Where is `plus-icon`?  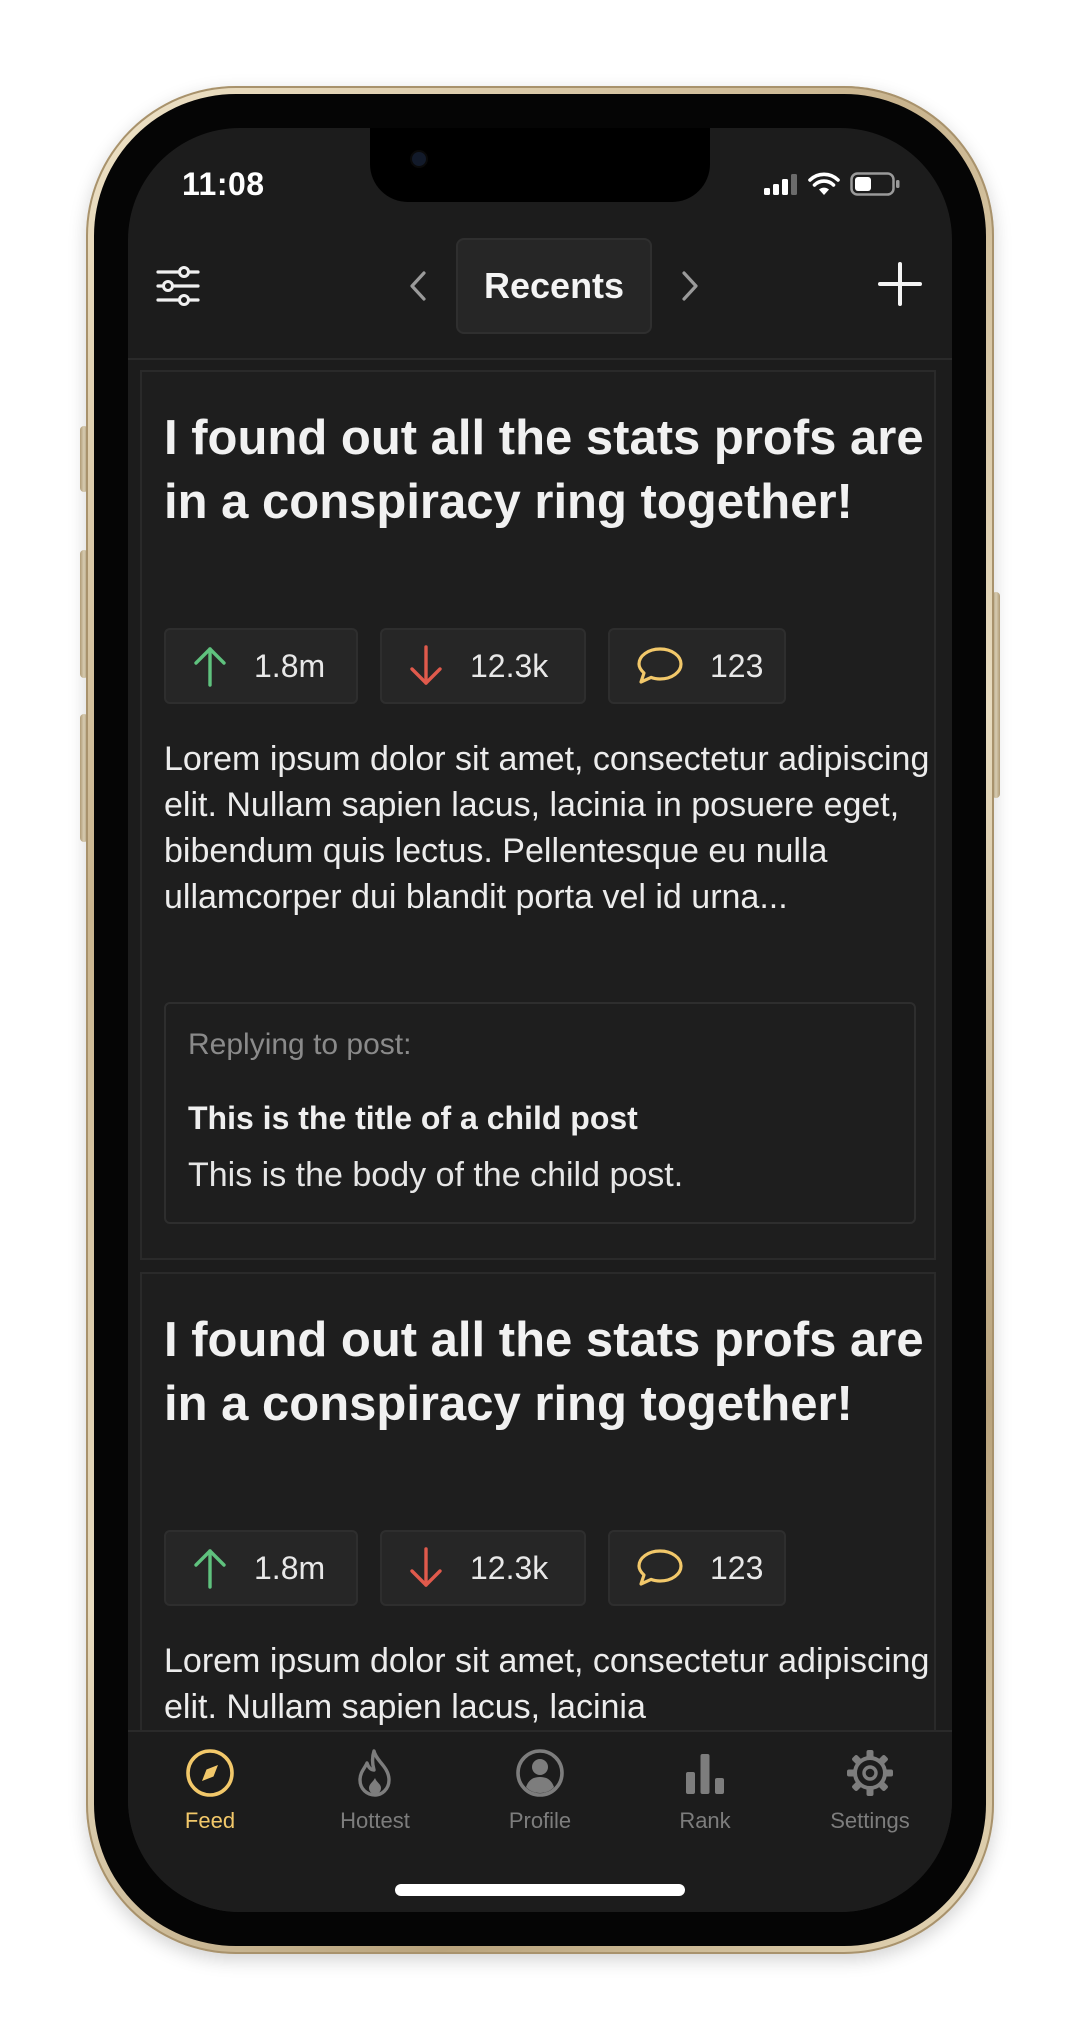 plus-icon is located at coordinates (900, 284).